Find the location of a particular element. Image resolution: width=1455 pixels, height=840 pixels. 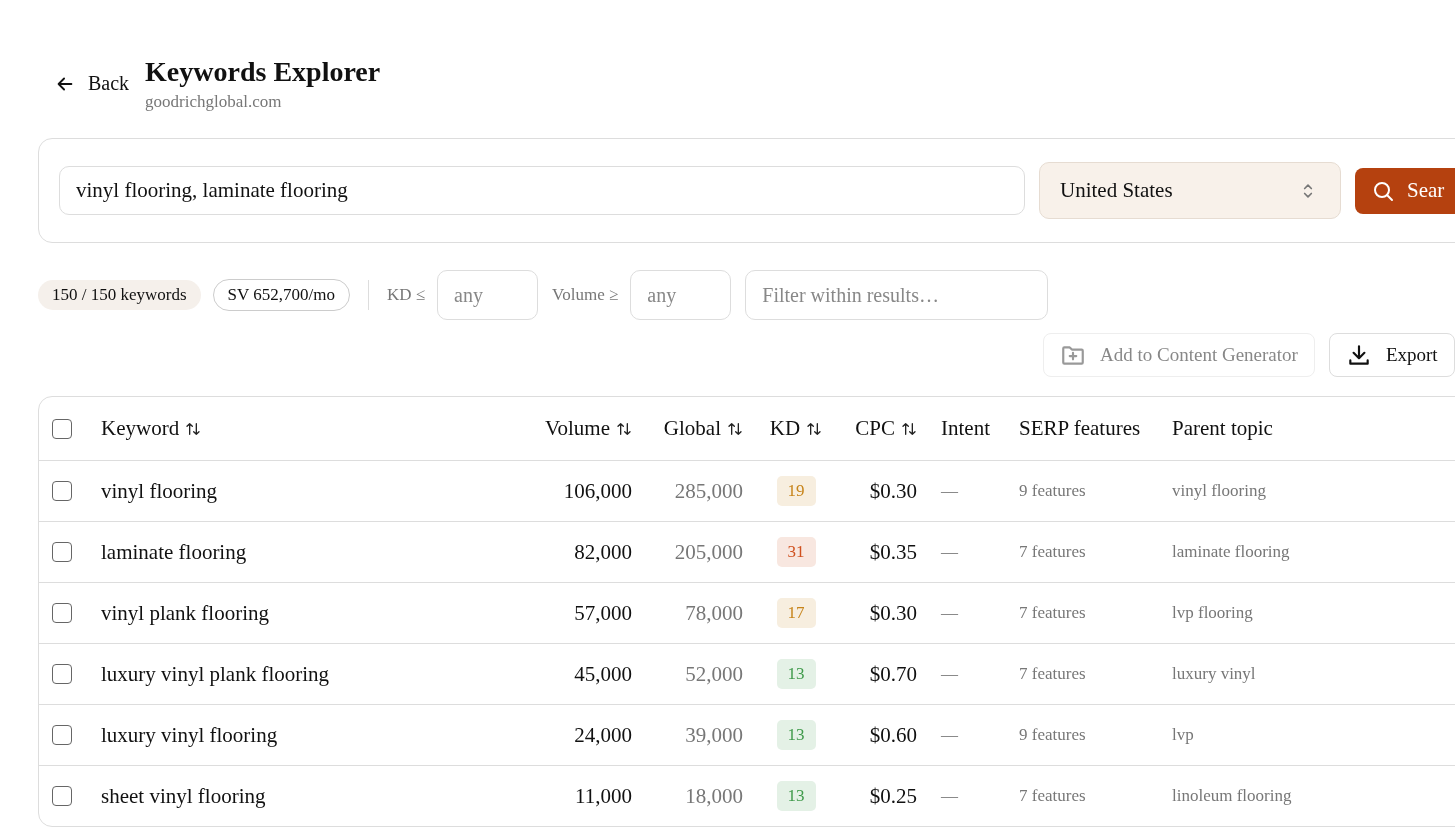

table-cell: 52,000 is located at coordinates (714, 674).